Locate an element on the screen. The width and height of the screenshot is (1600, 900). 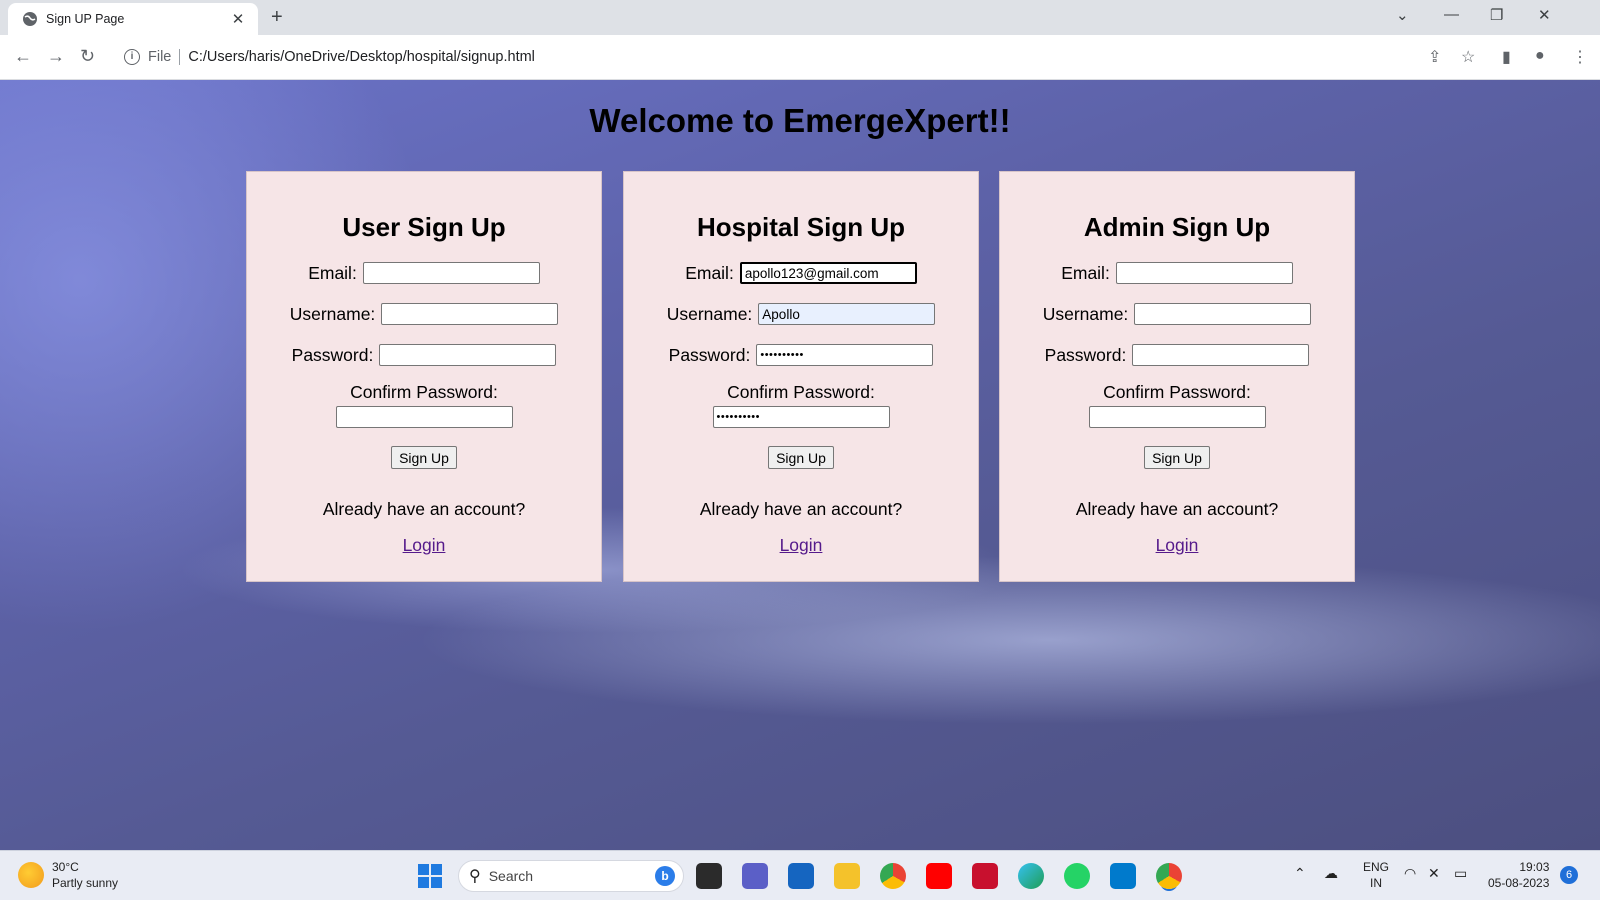
bookmark-star-icon: ☆ is located at coordinates (1468, 57).